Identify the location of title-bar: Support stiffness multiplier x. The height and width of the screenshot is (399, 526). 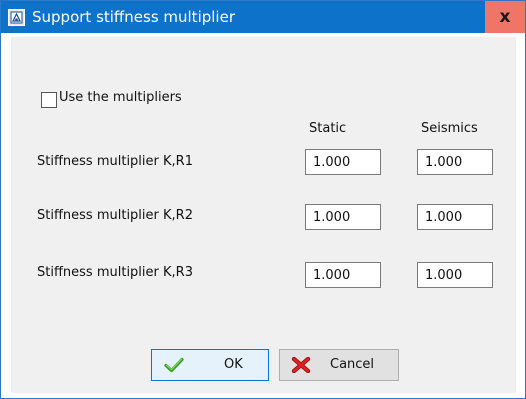
(263, 17).